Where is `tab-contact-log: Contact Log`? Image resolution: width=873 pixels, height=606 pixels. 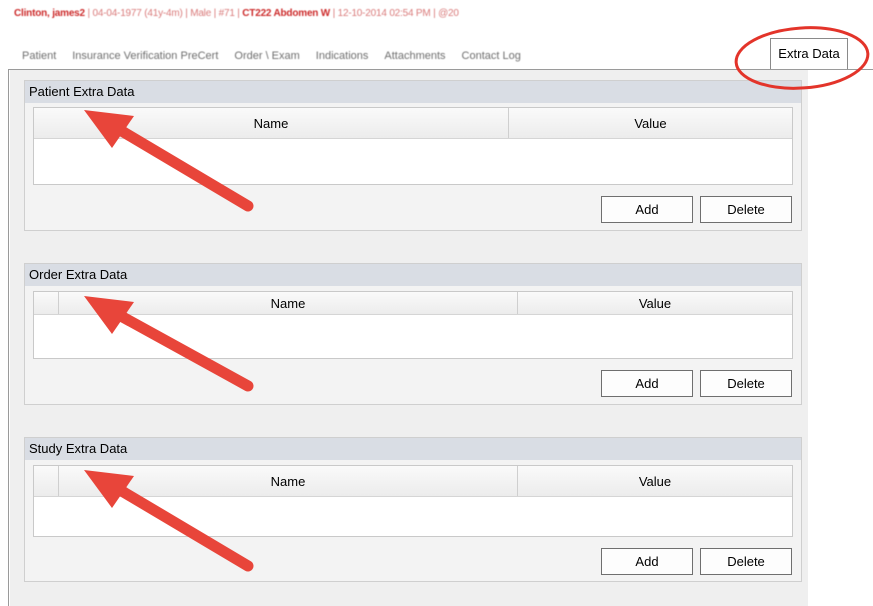 tab-contact-log: Contact Log is located at coordinates (491, 56).